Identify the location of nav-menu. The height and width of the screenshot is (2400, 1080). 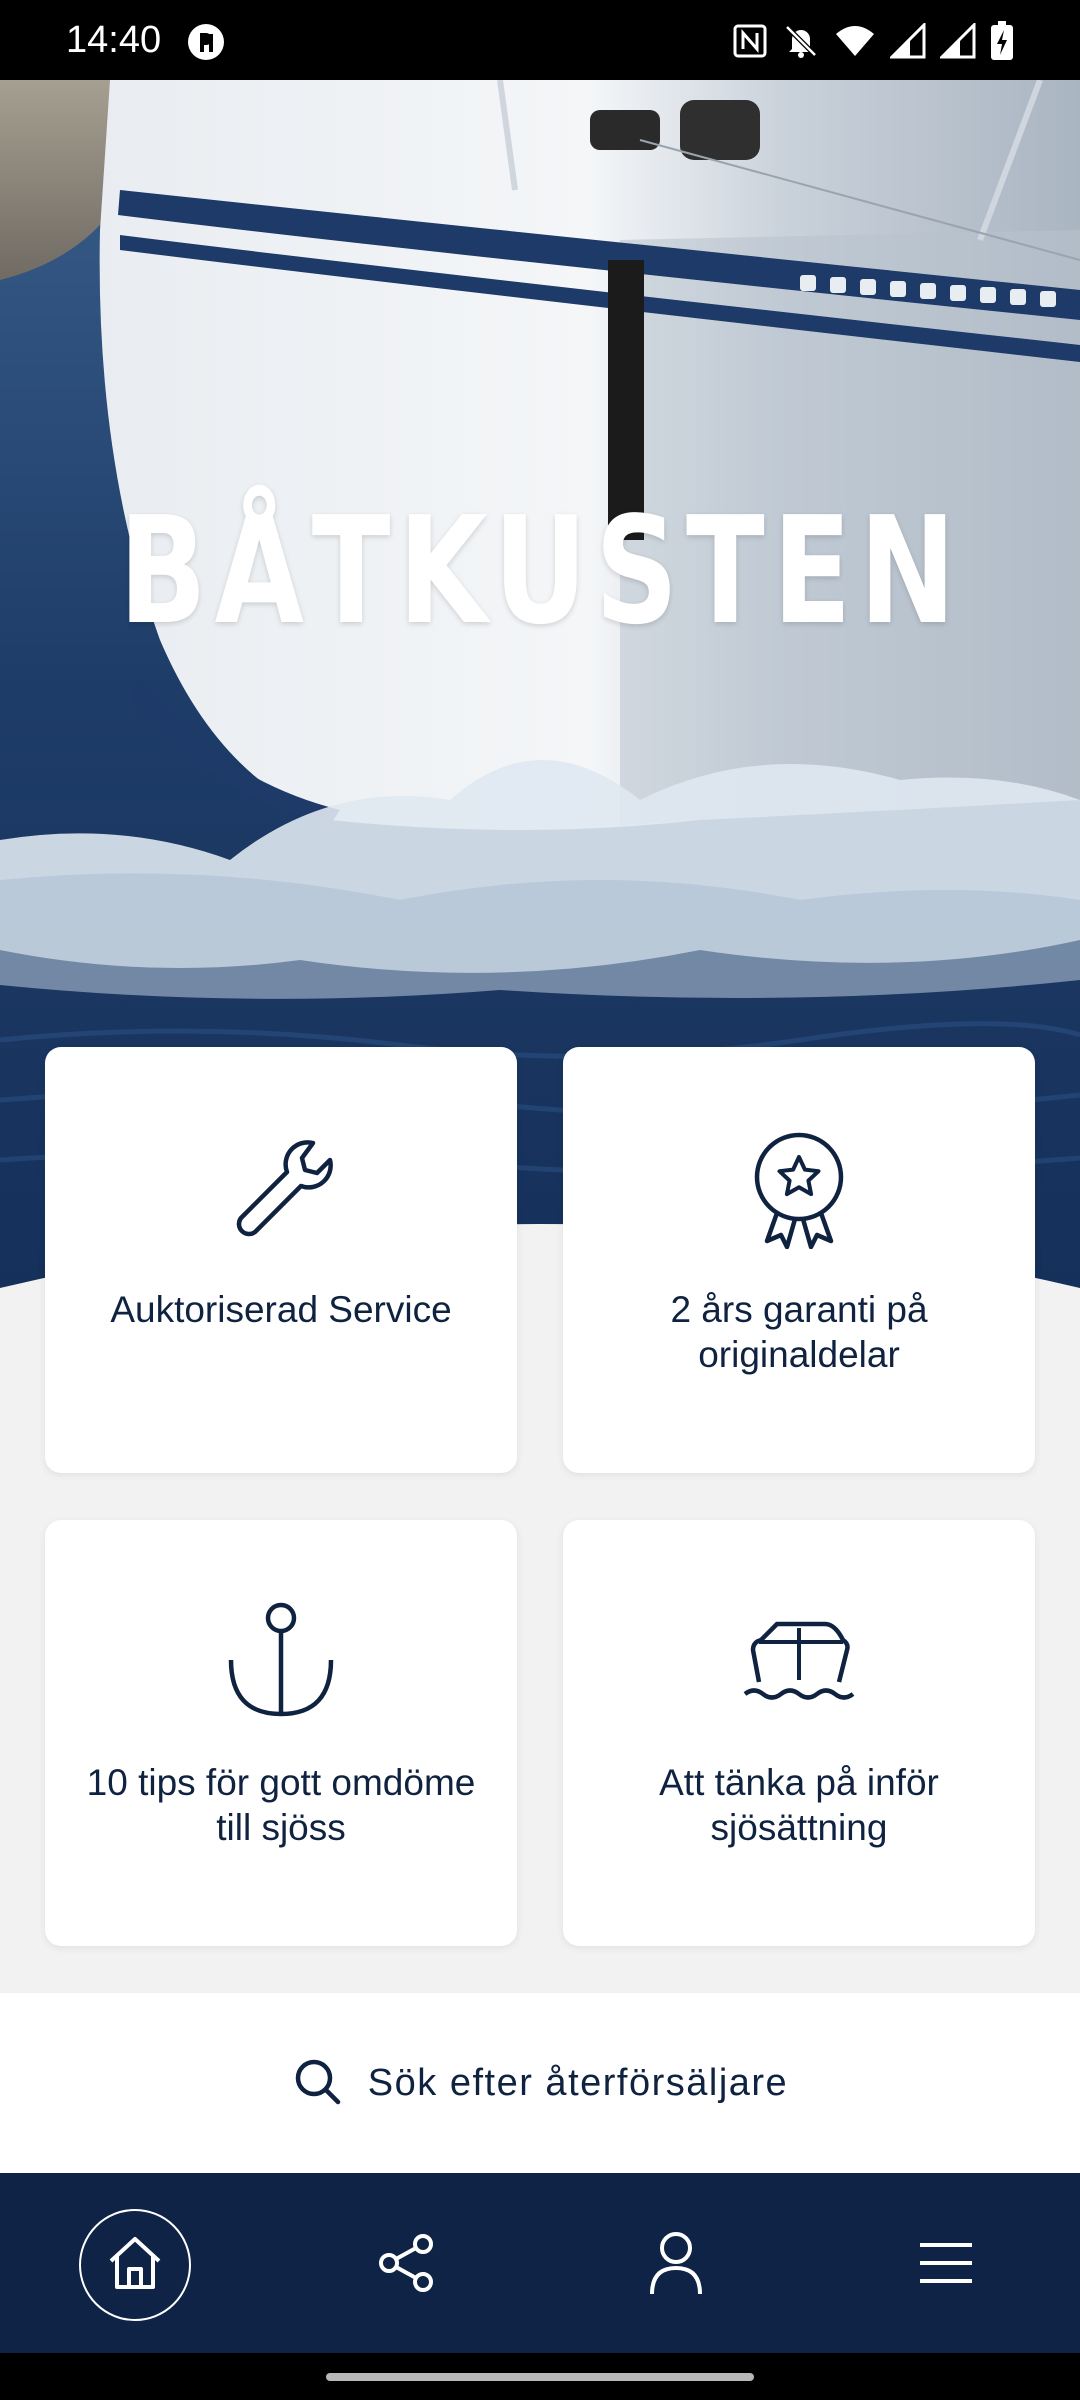
(946, 2265).